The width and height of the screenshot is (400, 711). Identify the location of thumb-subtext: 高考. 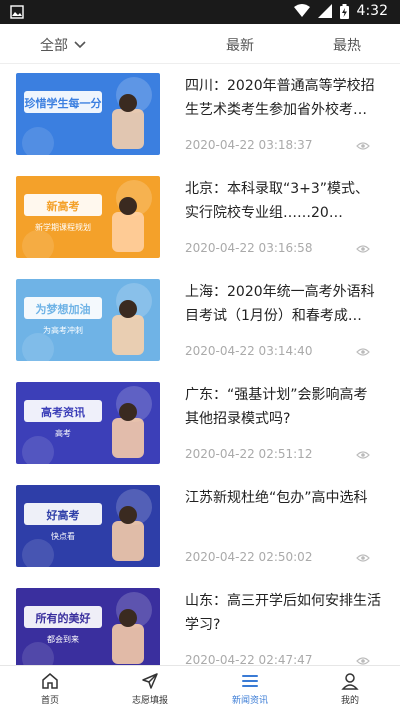
(63, 433).